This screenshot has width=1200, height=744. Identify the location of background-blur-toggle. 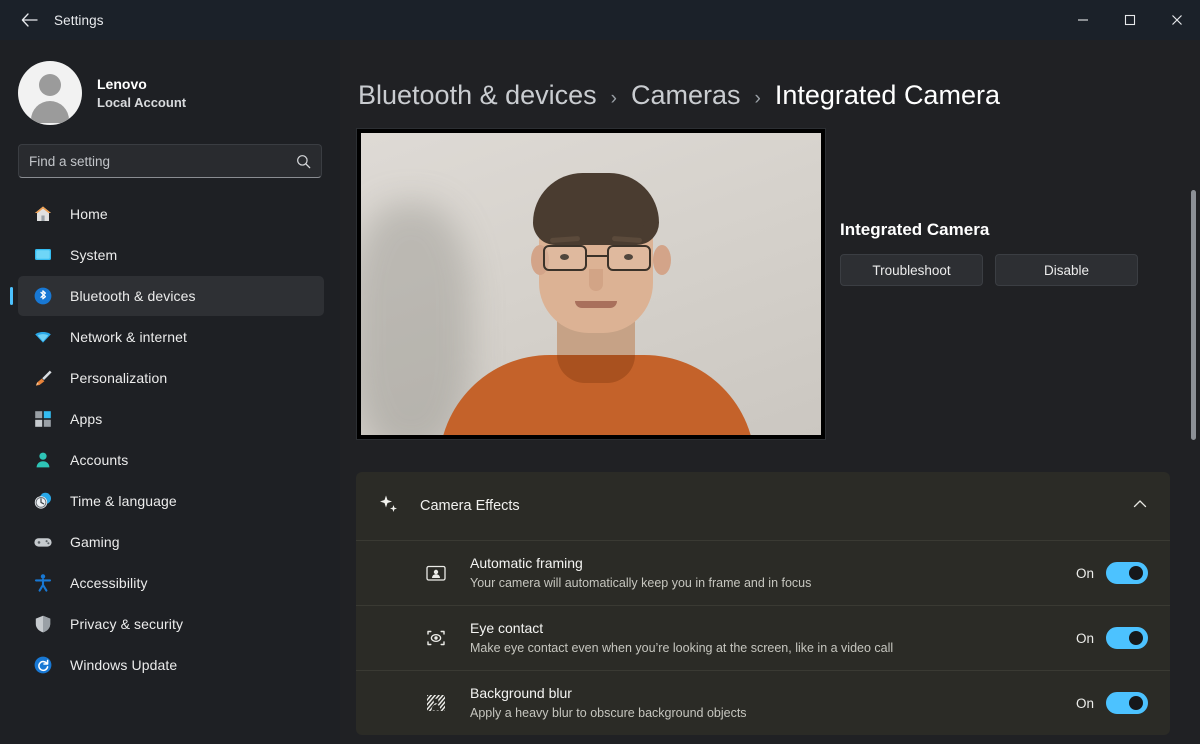
(1127, 703).